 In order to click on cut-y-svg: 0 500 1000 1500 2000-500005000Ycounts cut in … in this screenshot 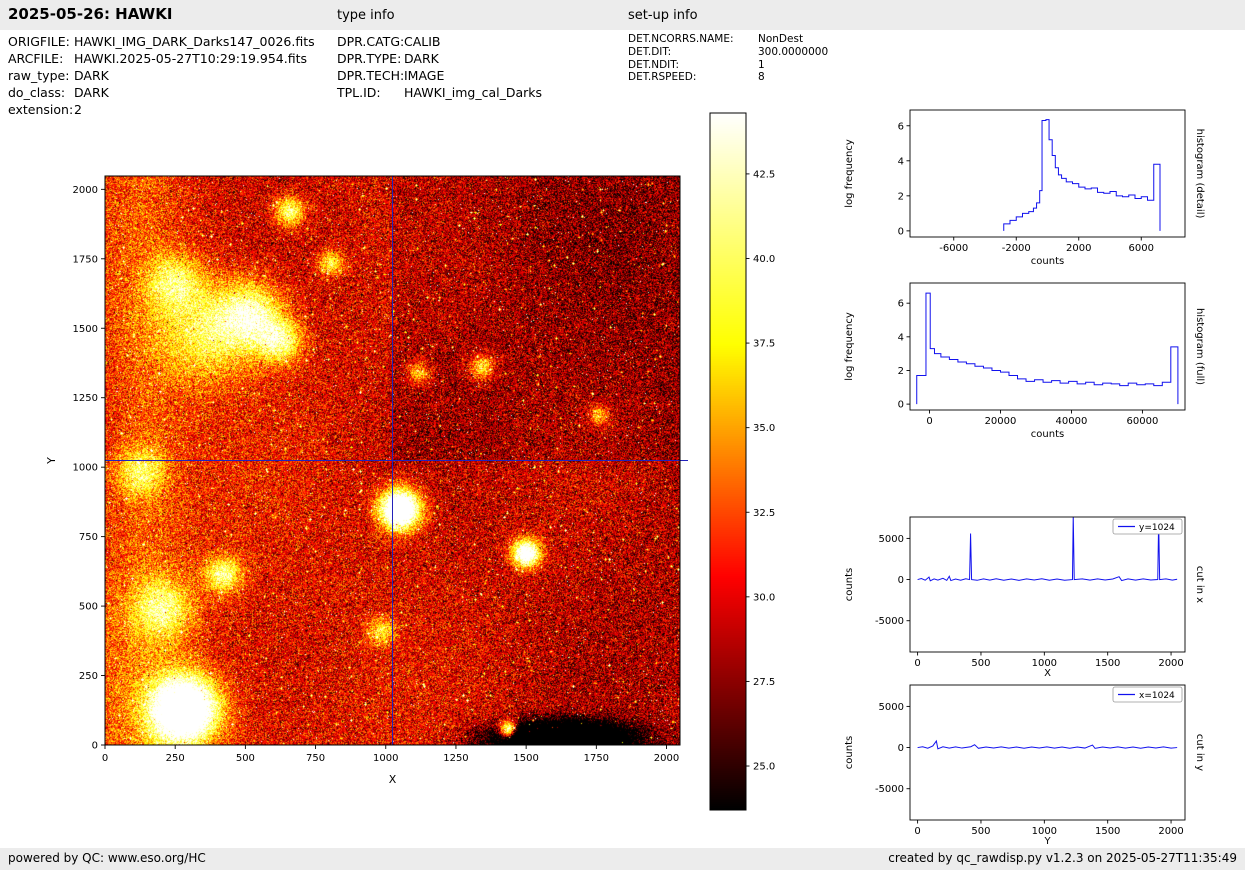, I will do `click(1024, 765)`.